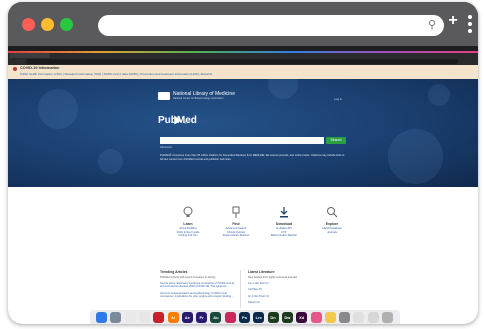 The width and height of the screenshot is (484, 329). What do you see at coordinates (470, 25) in the screenshot?
I see `more-options-icon` at bounding box center [470, 25].